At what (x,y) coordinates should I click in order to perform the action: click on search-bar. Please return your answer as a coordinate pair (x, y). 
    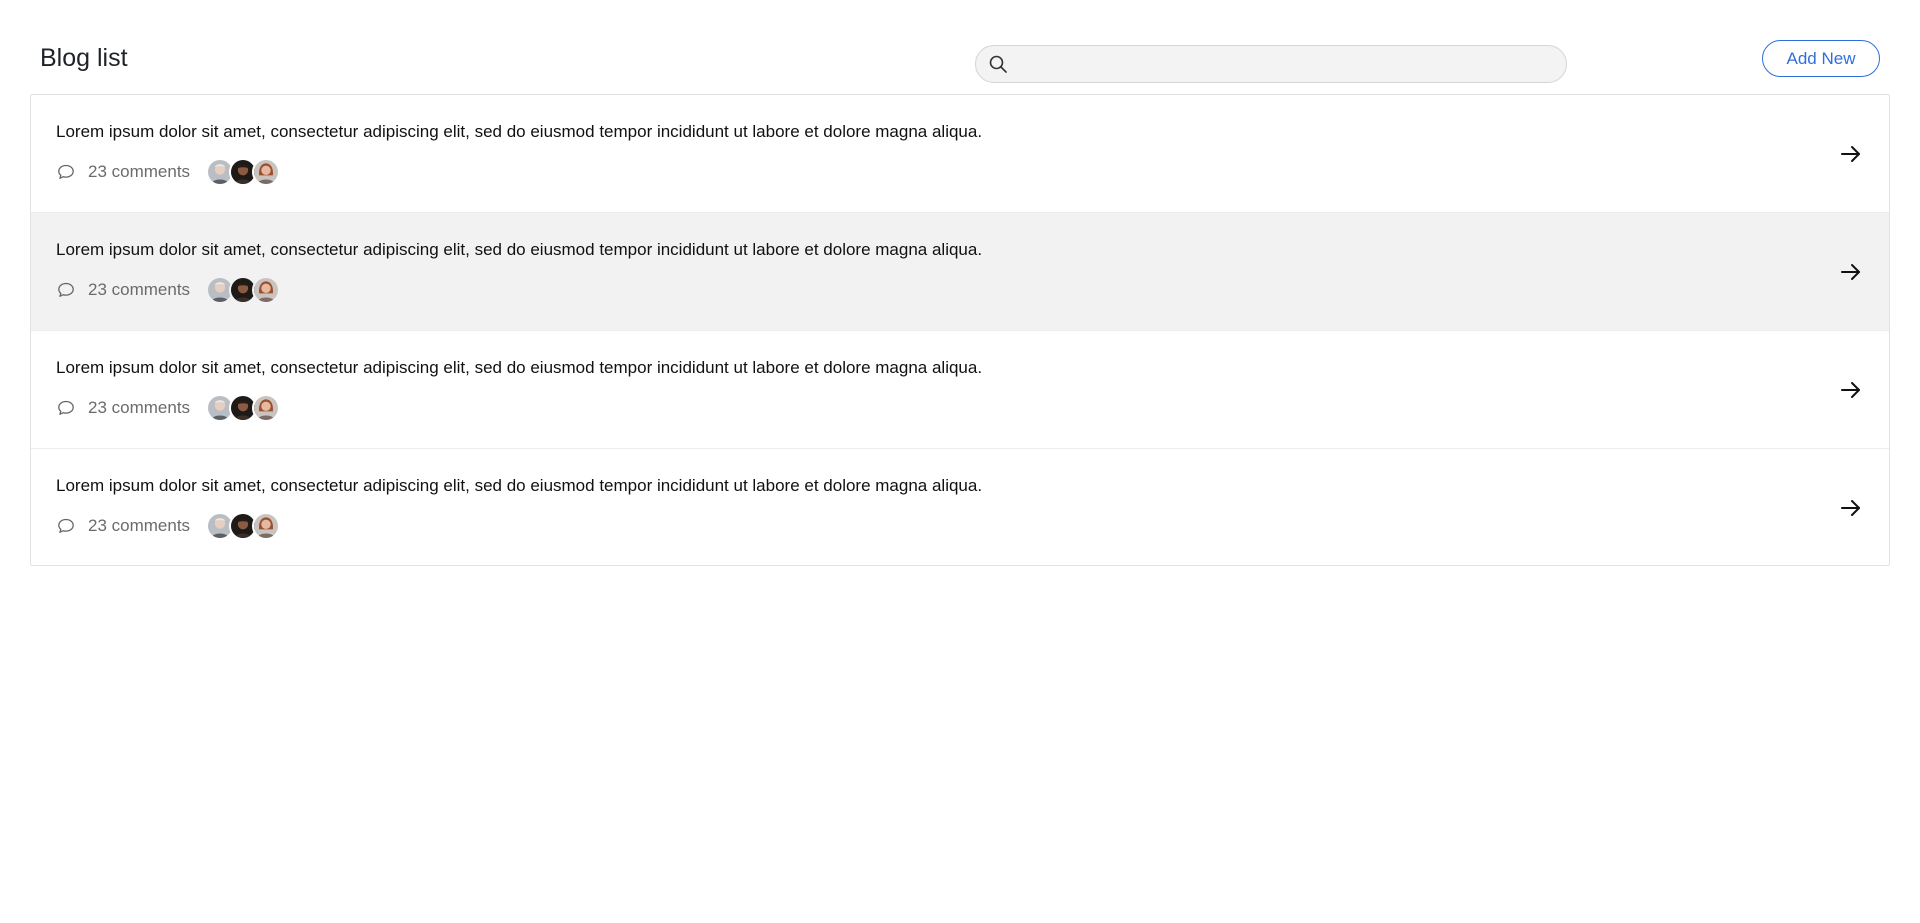
    Looking at the image, I should click on (1271, 64).